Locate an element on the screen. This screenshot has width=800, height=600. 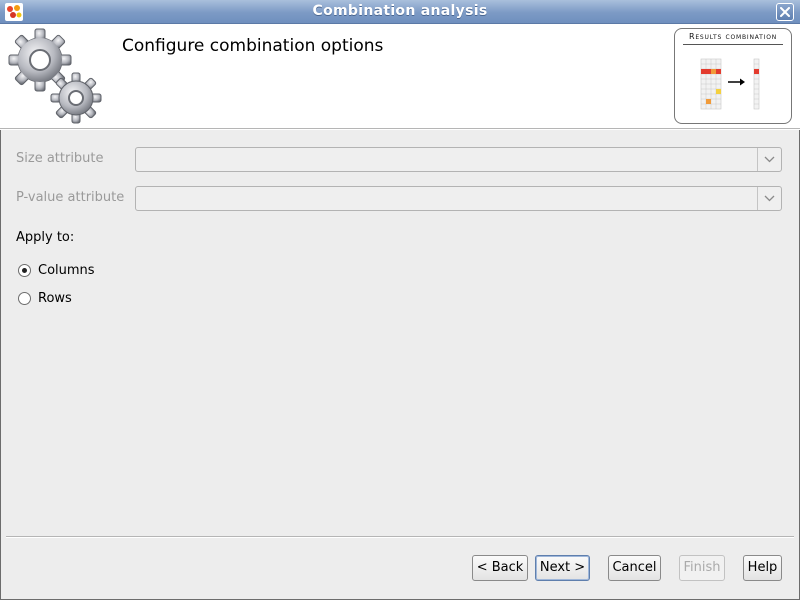
size-attribute-select is located at coordinates (458, 159).